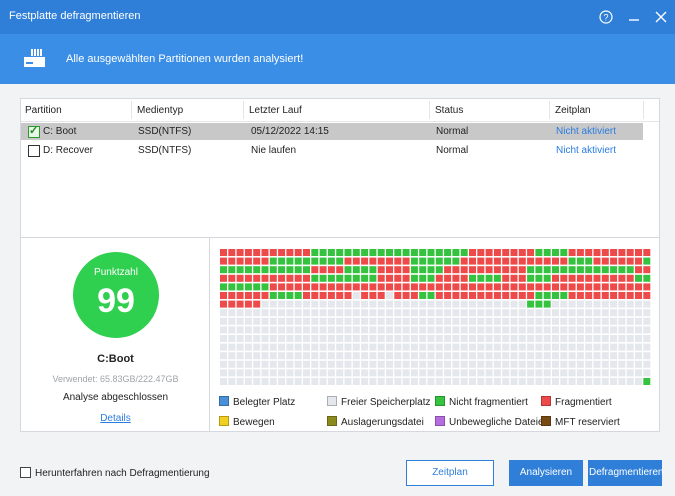 This screenshot has height=496, width=675. What do you see at coordinates (573, 110) in the screenshot?
I see `col-schedule: Zeitplan` at bounding box center [573, 110].